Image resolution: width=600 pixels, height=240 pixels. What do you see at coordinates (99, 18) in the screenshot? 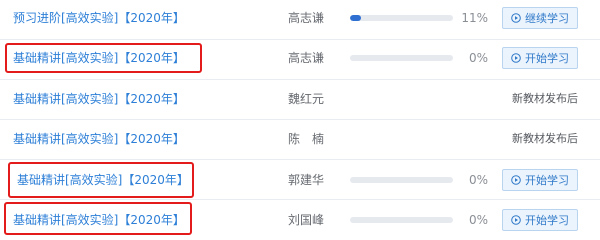
I see `course-title-link: 预习进阶[高效实验]【2020年】` at bounding box center [99, 18].